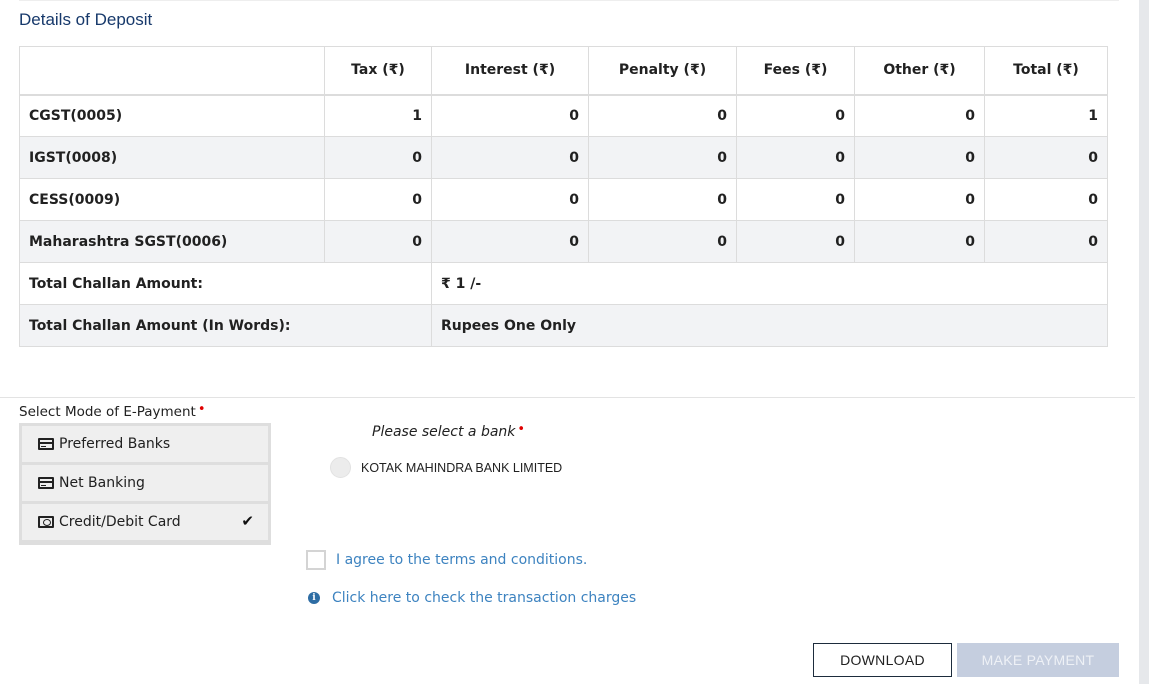 Image resolution: width=1149 pixels, height=684 pixels. I want to click on checkmark-icon: ✔, so click(247, 521).